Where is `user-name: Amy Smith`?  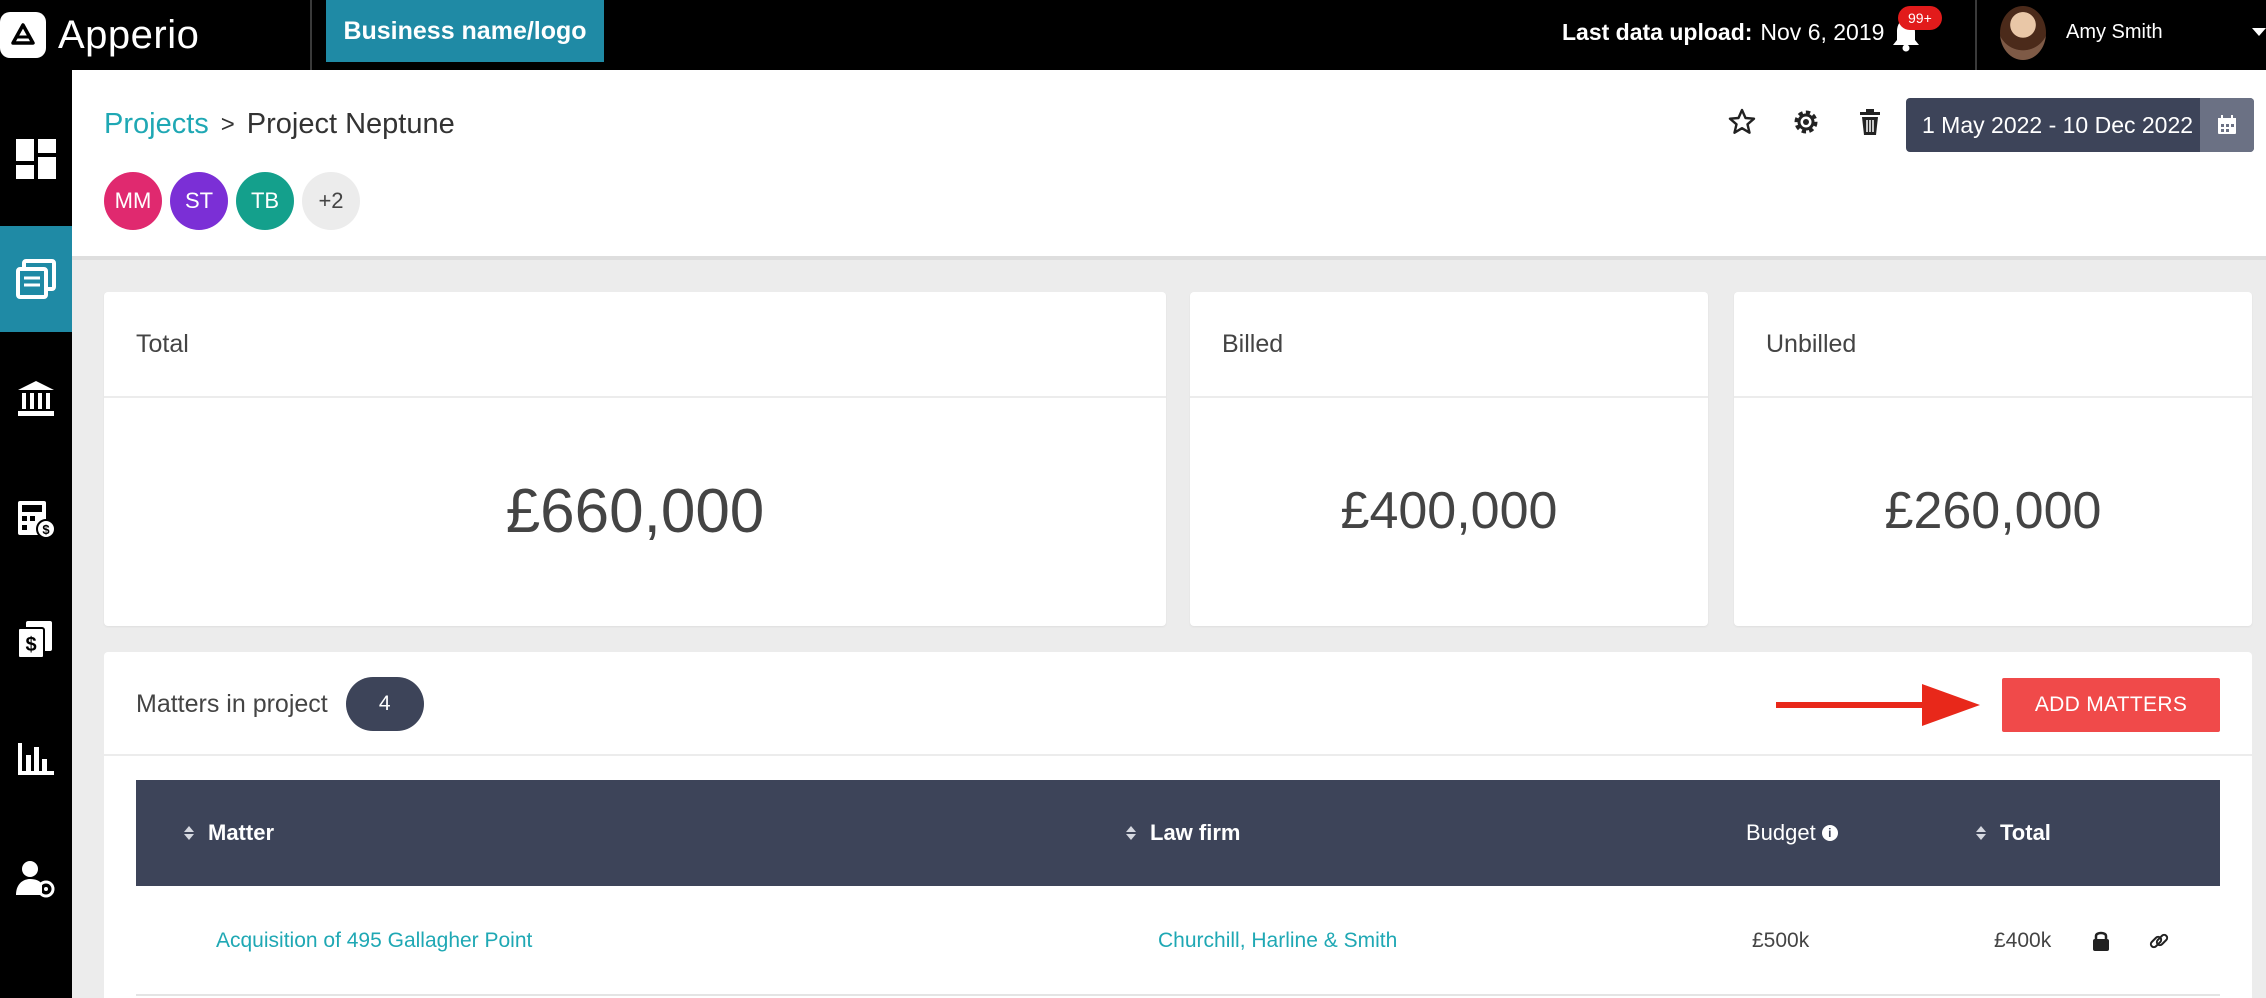
user-name: Amy Smith is located at coordinates (2114, 32).